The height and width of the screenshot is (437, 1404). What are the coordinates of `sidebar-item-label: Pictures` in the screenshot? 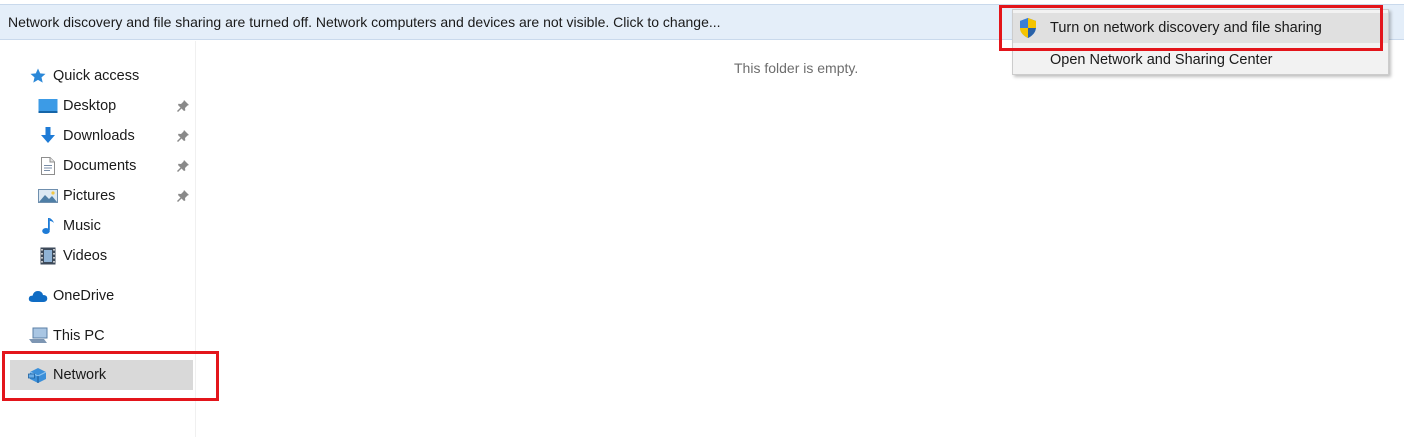 It's located at (89, 196).